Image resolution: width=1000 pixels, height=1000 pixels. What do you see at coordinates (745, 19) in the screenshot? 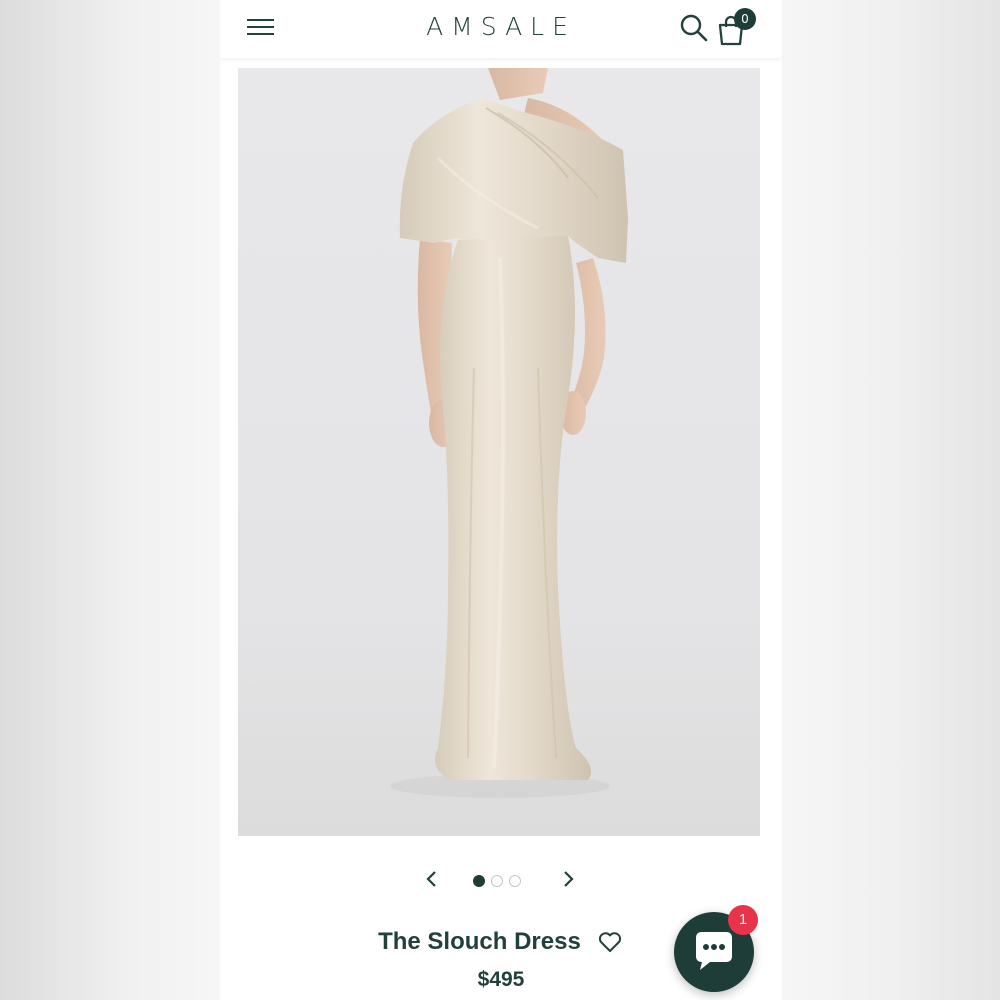
I see `cart-count-badge: 0` at bounding box center [745, 19].